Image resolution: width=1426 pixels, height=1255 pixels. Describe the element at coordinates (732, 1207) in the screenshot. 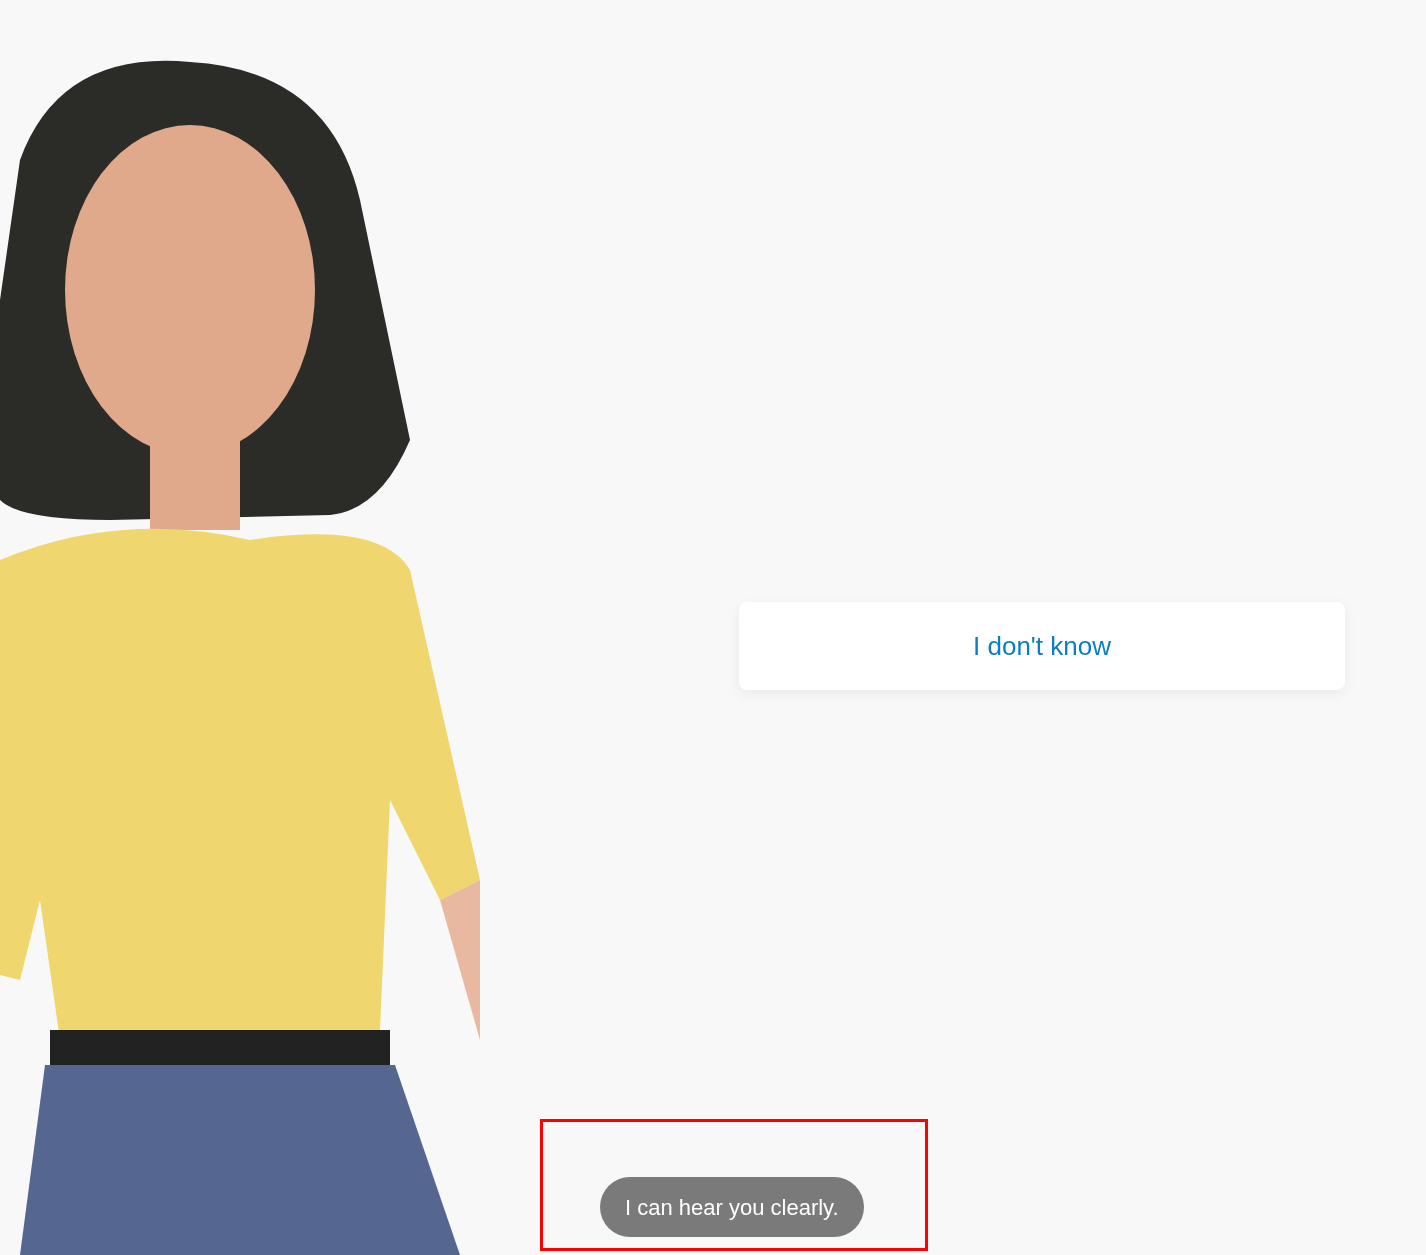

I see `caption-text: I can hear you clearly.` at that location.